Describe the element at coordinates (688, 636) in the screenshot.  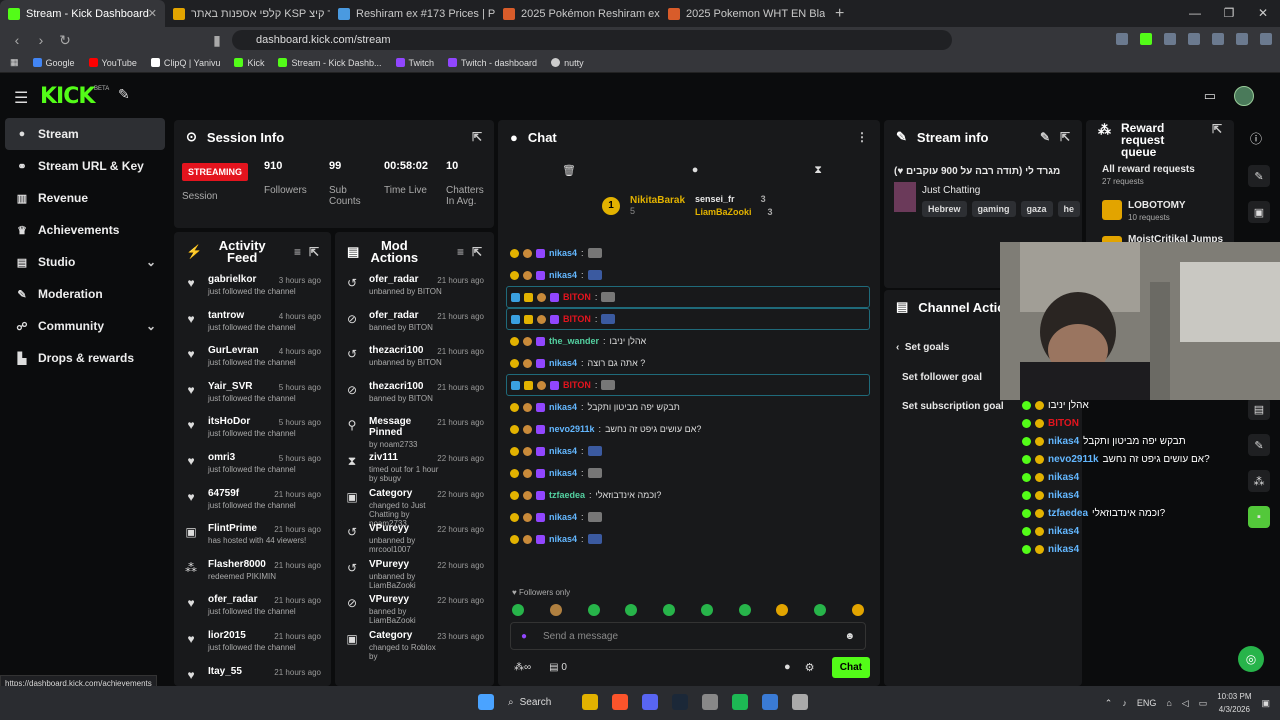
I see `chat-input: ● Send a message ☻` at that location.